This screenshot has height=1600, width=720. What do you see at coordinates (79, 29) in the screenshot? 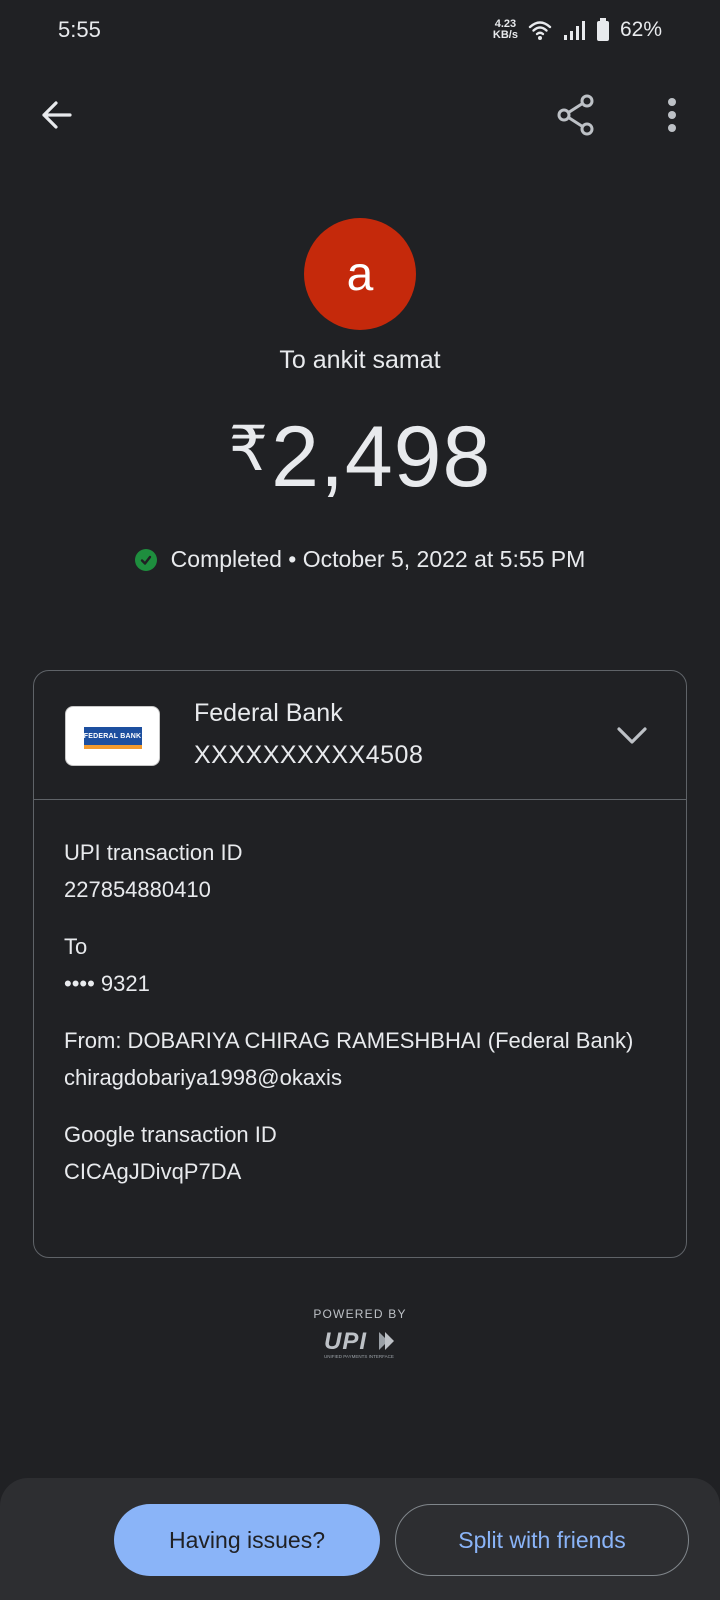
I see `status-time: 5:55` at bounding box center [79, 29].